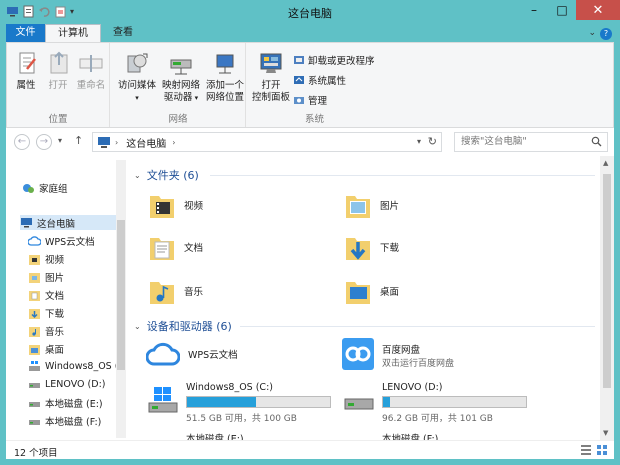  What do you see at coordinates (314, 119) in the screenshot?
I see `group-system-label: 系统` at bounding box center [314, 119].